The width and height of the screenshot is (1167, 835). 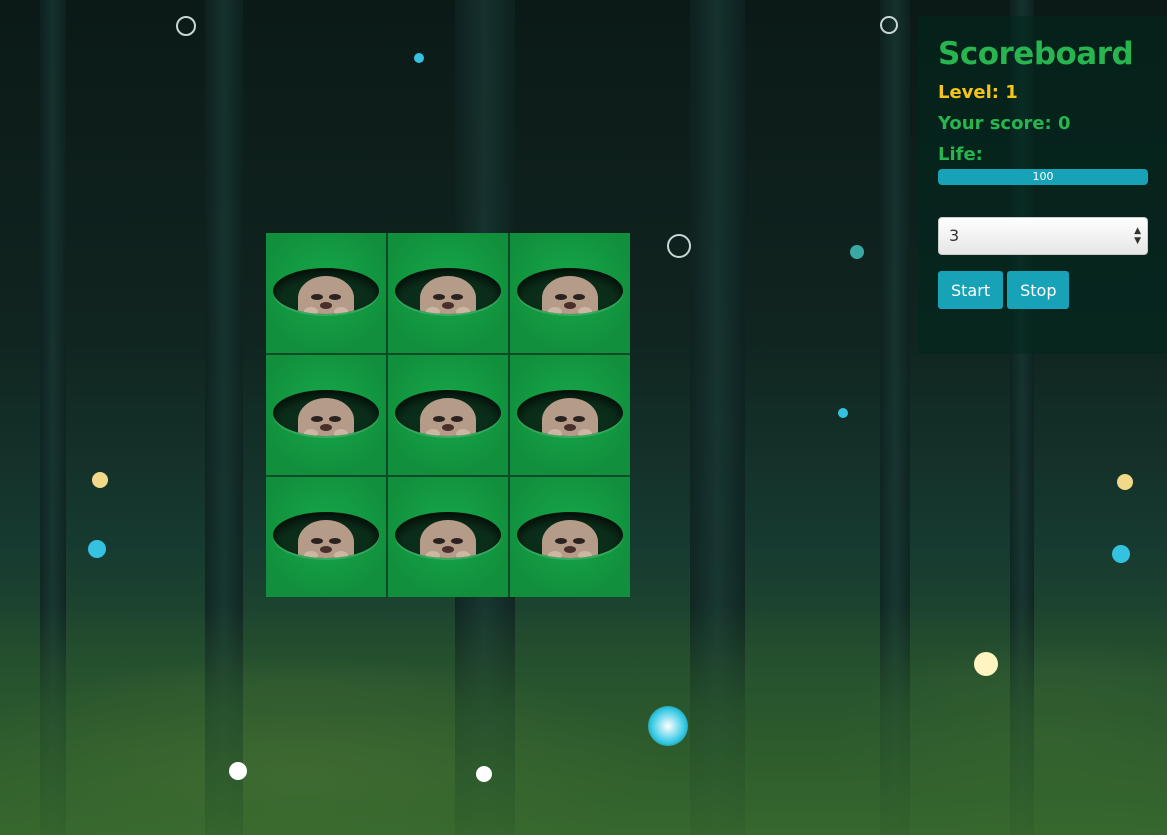 I want to click on life-label: Life:, so click(x=960, y=154).